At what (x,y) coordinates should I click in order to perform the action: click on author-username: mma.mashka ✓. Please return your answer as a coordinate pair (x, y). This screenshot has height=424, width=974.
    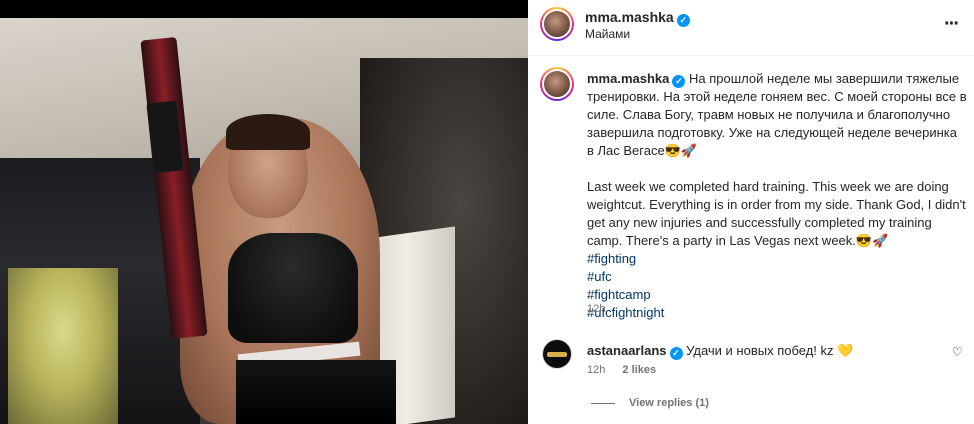
    Looking at the image, I should click on (637, 18).